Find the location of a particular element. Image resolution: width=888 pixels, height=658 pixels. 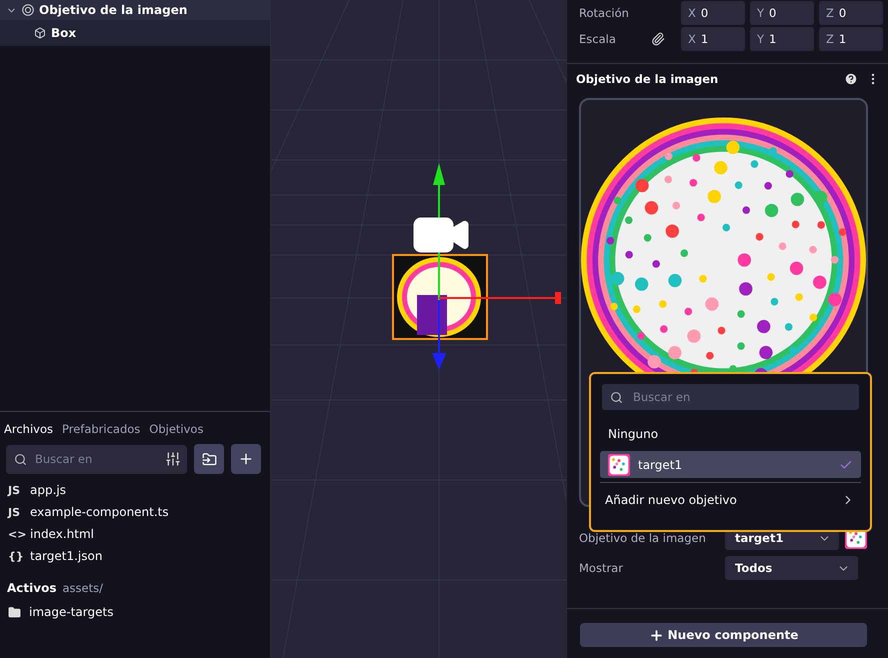

number-field: Y 1 is located at coordinates (782, 39).